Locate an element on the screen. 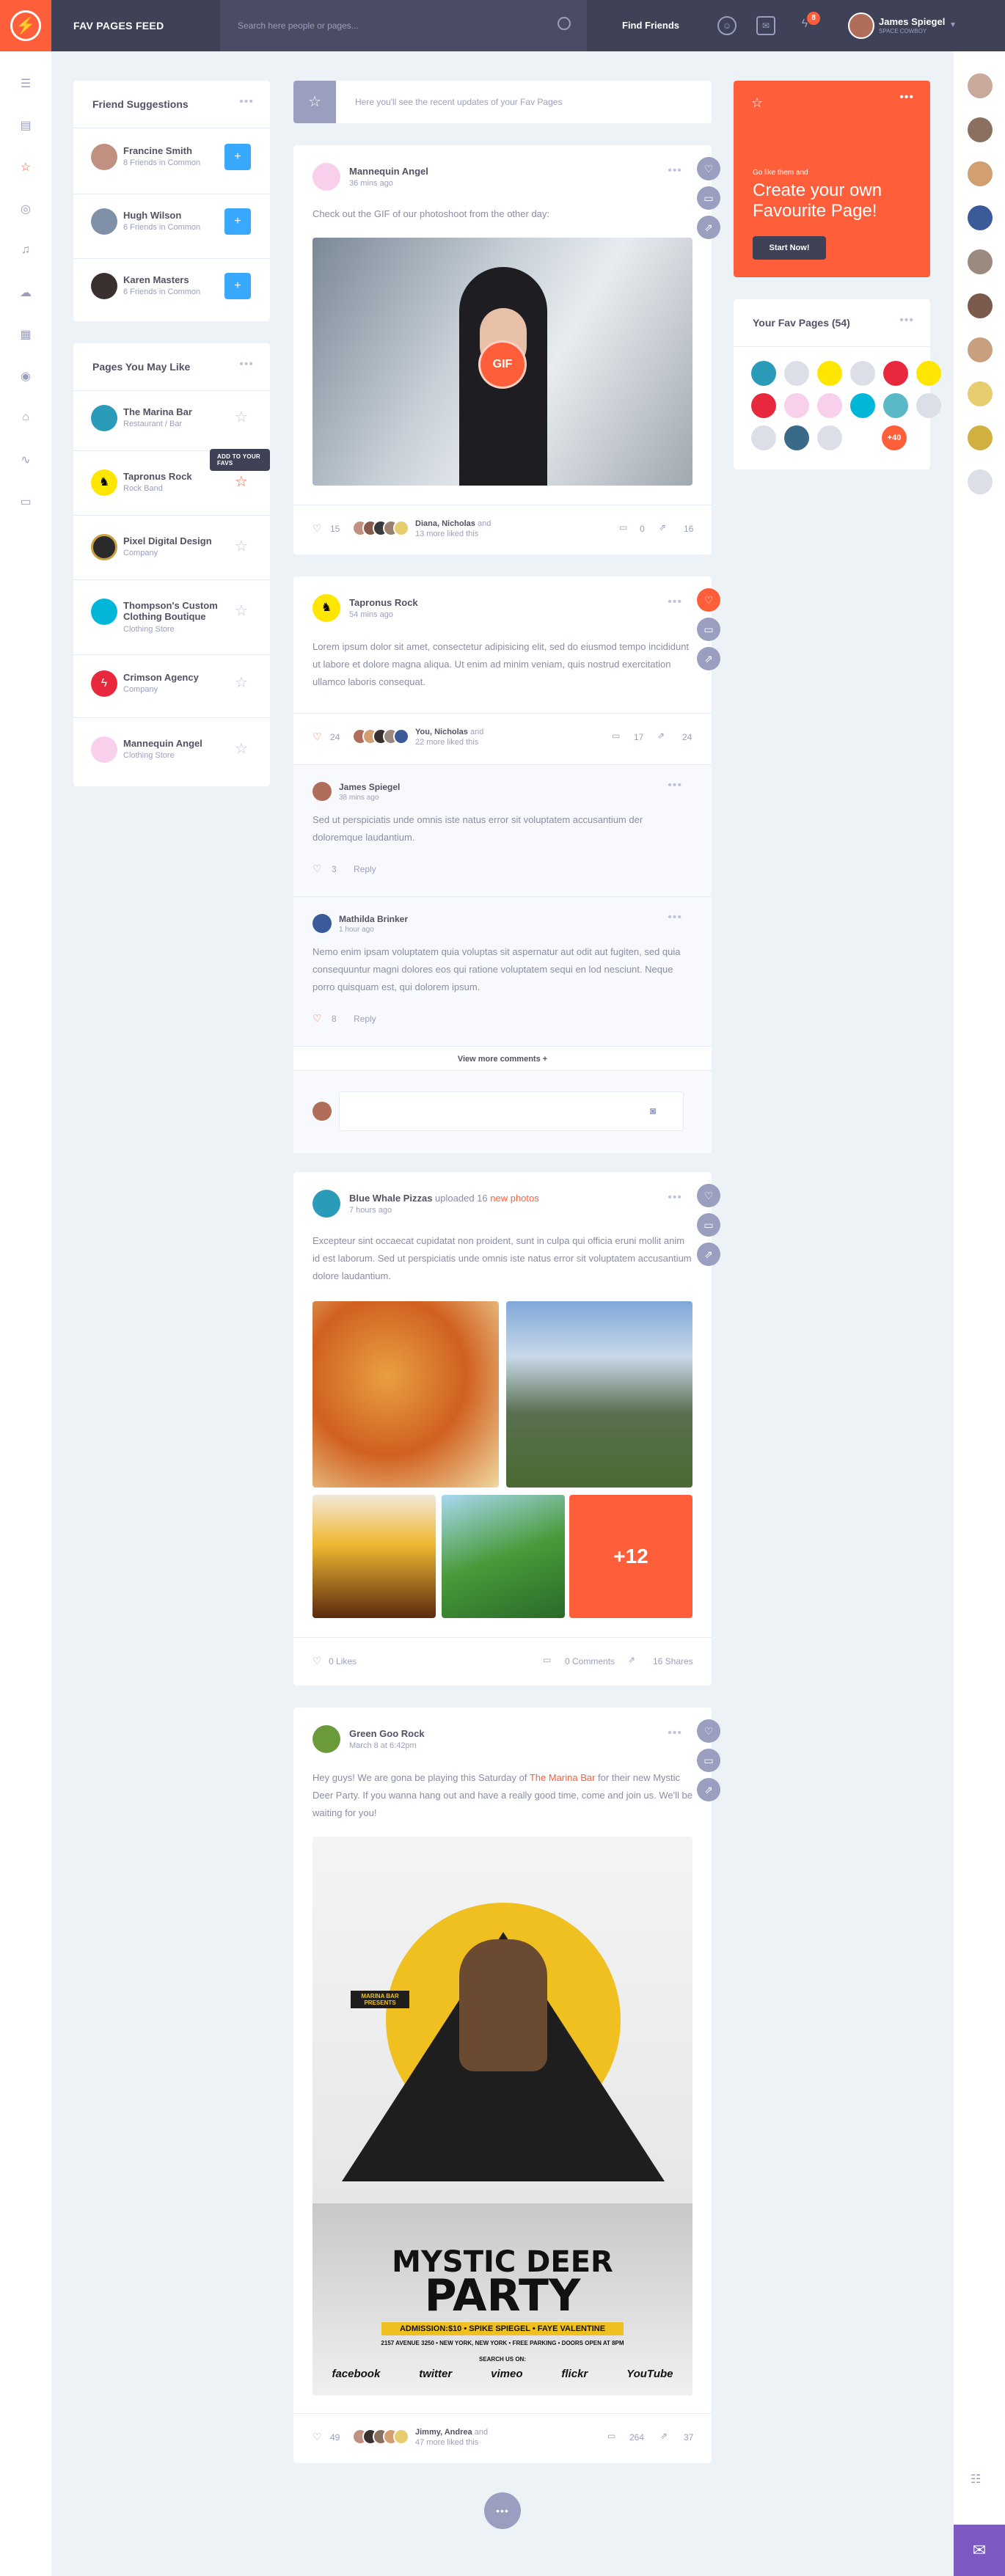 The height and width of the screenshot is (2576, 1005). camera-icon: ◙ is located at coordinates (653, 1110).